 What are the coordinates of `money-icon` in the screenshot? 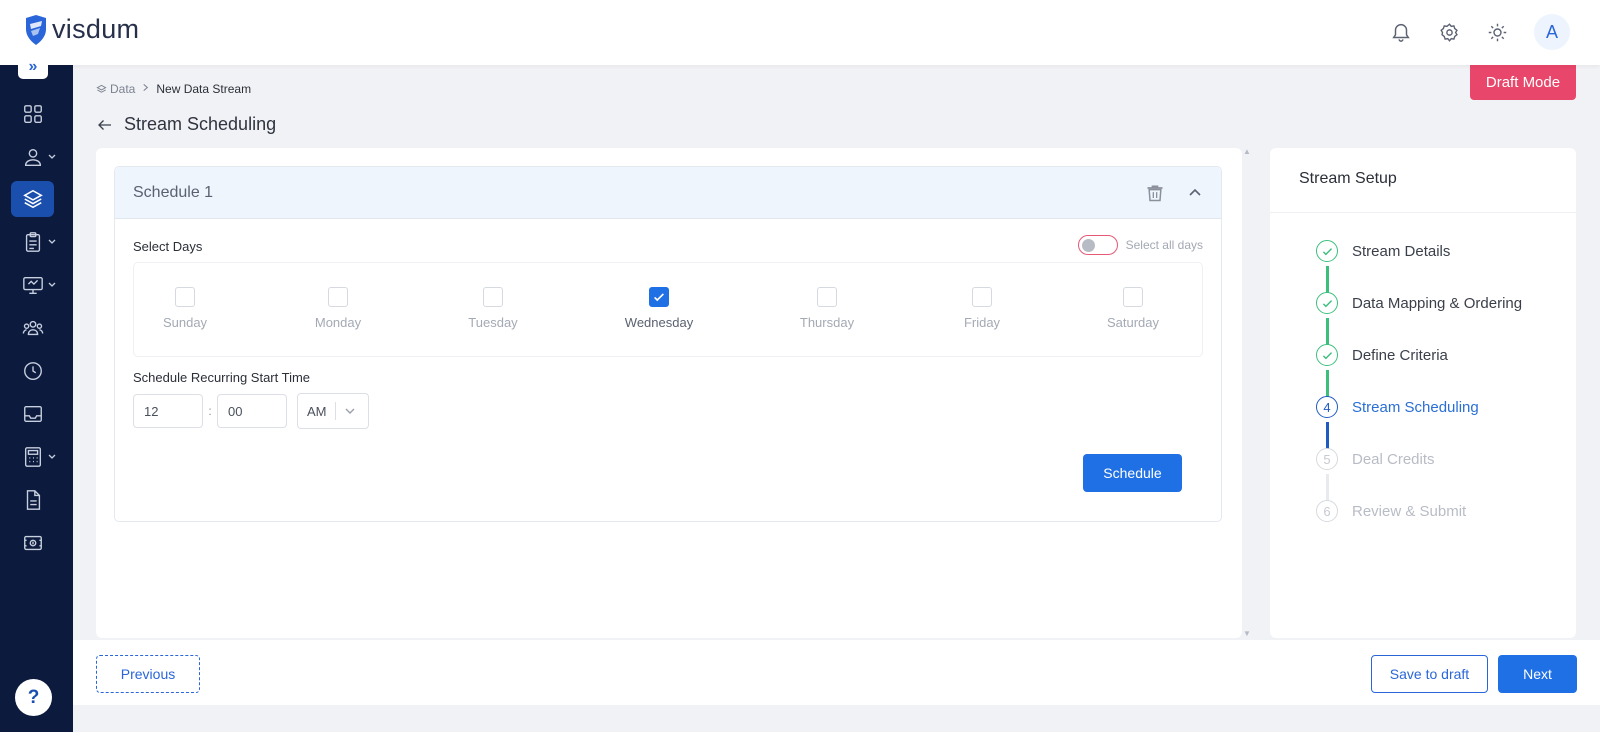 It's located at (32, 543).